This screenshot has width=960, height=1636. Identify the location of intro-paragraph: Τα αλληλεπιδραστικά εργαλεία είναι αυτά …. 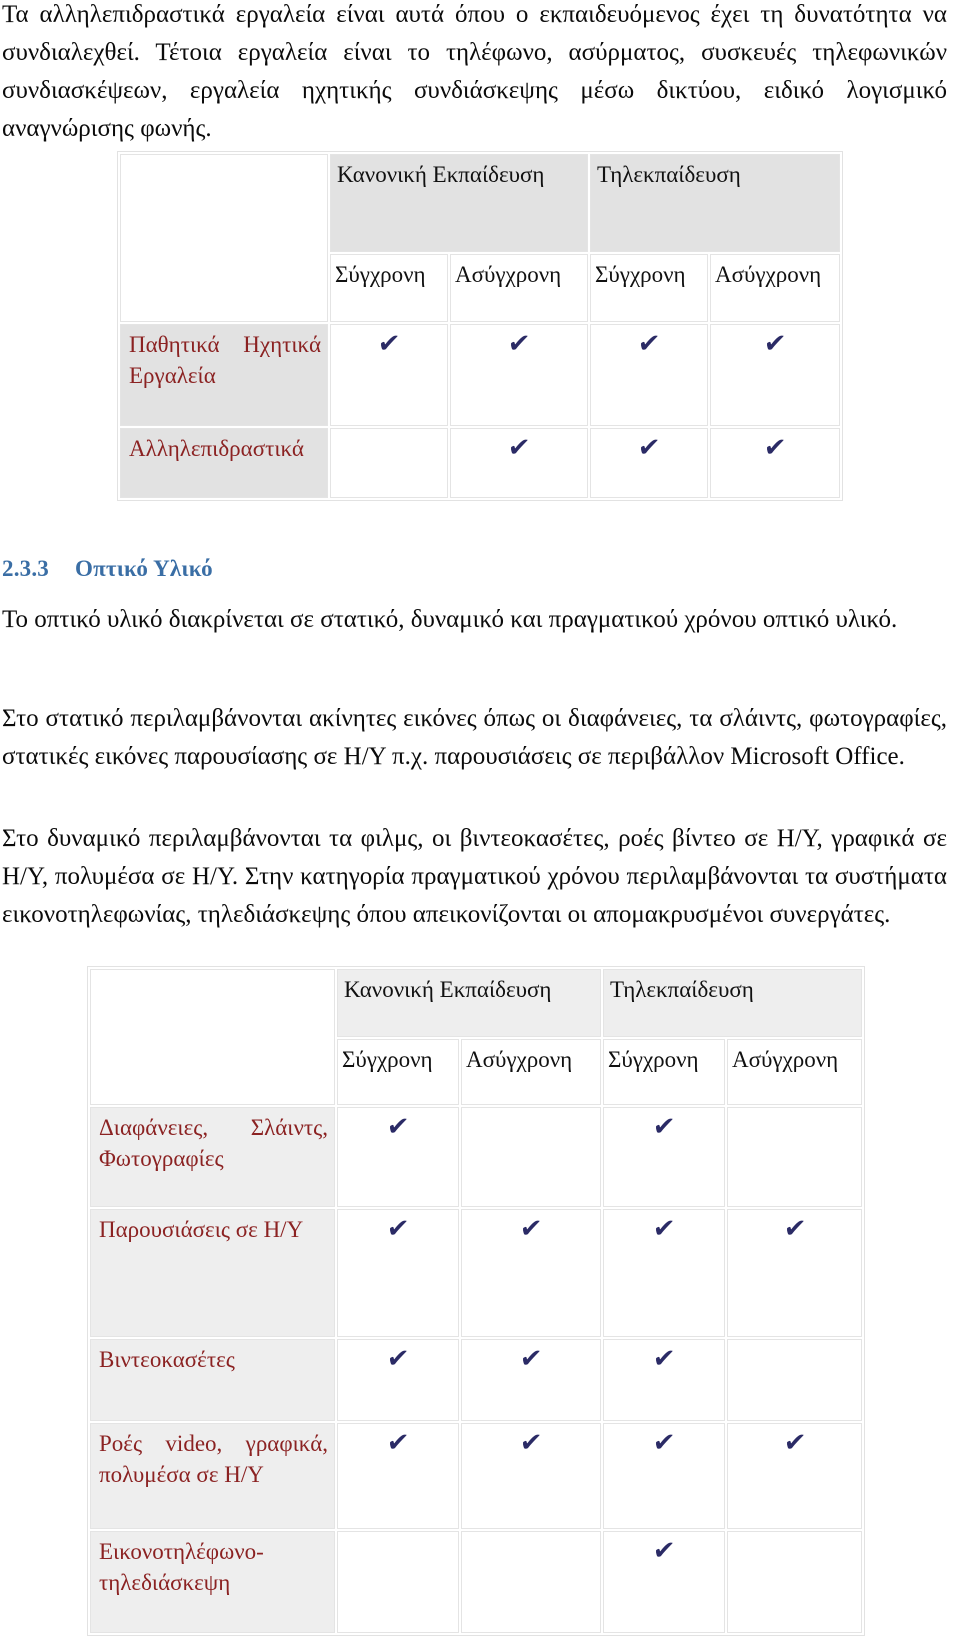
(474, 71).